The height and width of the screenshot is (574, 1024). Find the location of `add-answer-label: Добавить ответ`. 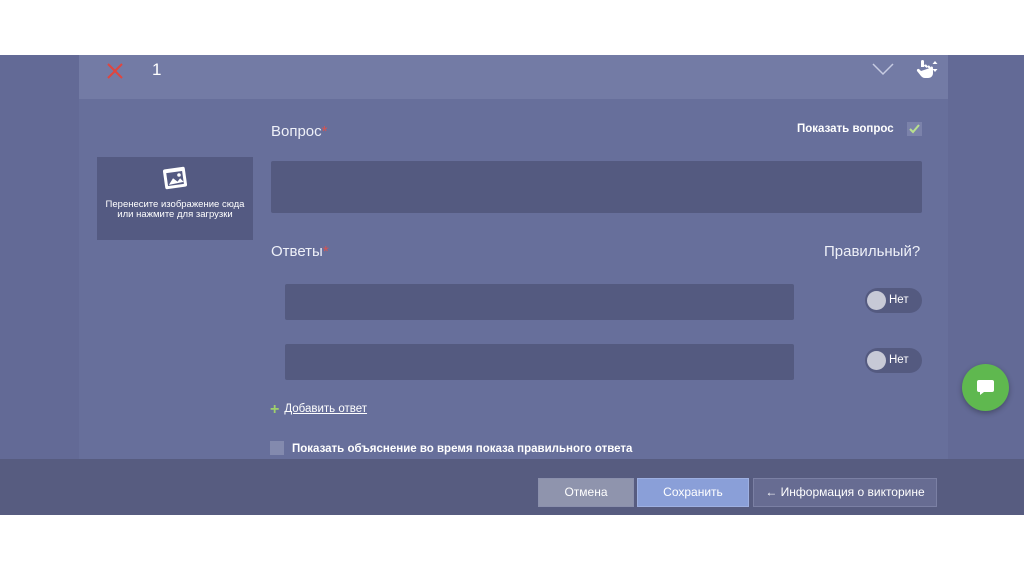

add-answer-label: Добавить ответ is located at coordinates (326, 409).